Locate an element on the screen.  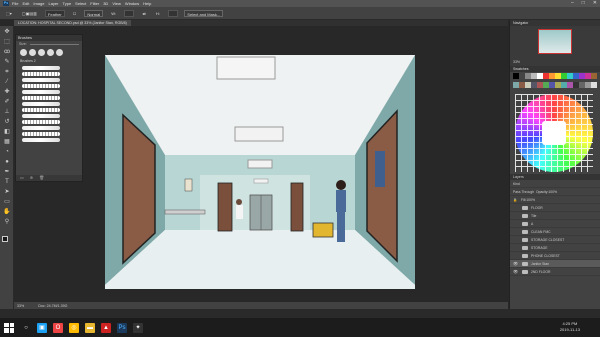
zoom-level: 33% is located at coordinates (20, 306).